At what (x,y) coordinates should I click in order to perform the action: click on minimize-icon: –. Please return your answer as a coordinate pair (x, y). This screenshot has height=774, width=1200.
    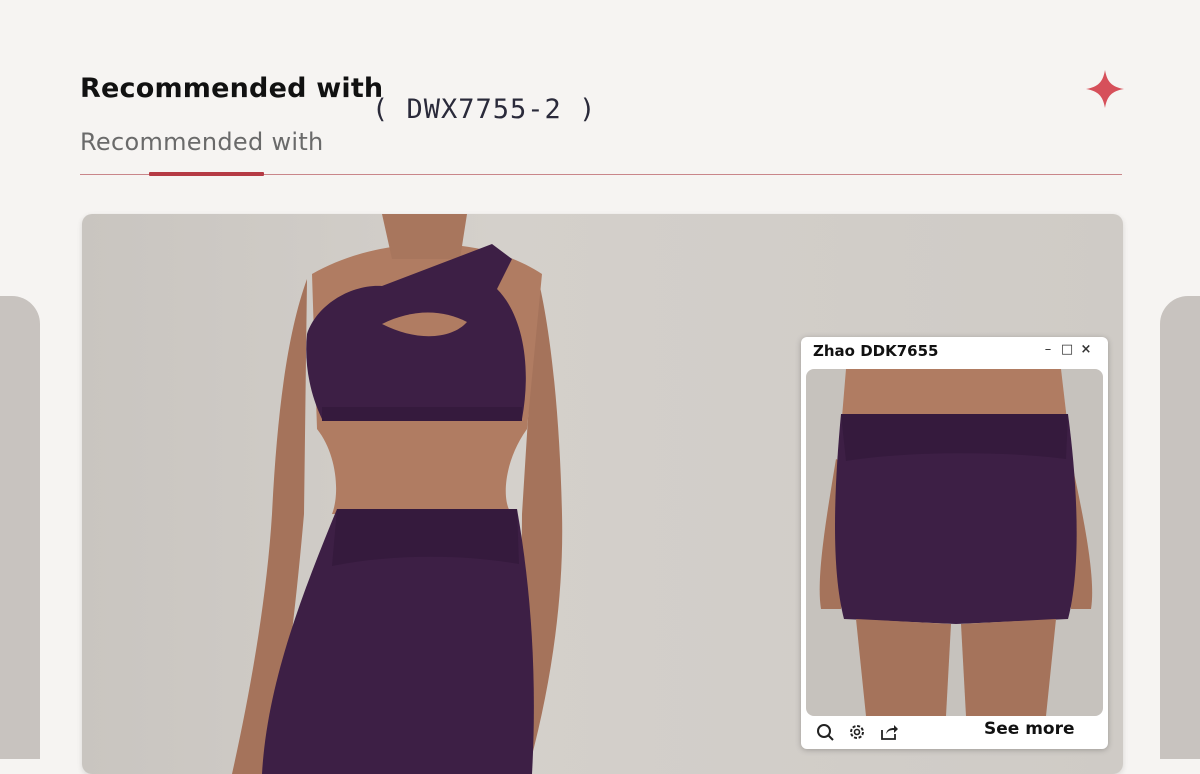
    Looking at the image, I should click on (1048, 350).